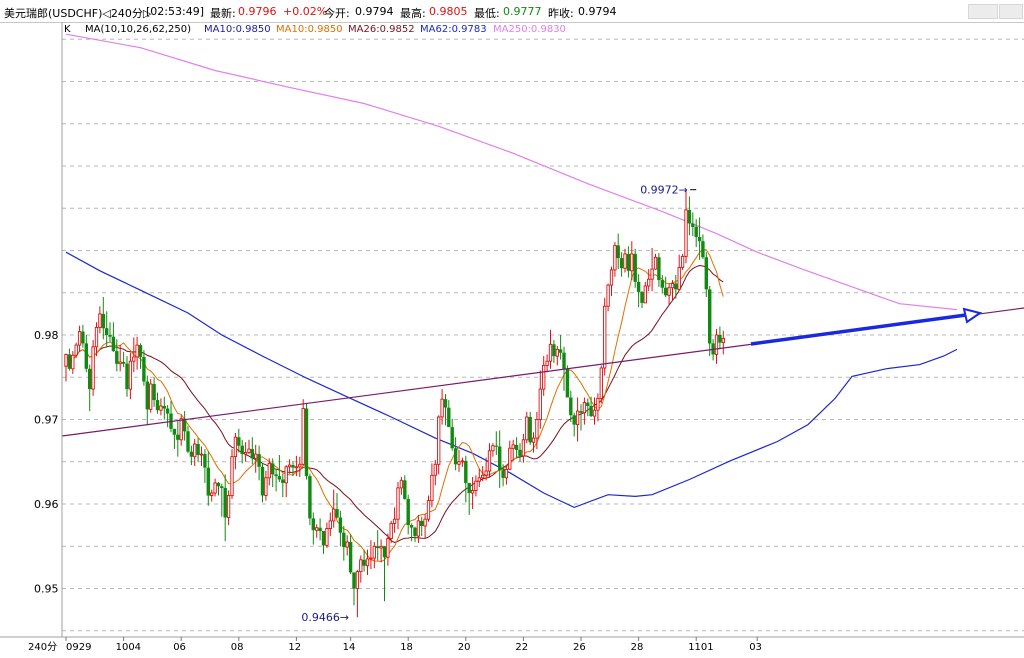 The height and width of the screenshot is (658, 1024). Describe the element at coordinates (179, 647) in the screenshot. I see `x-tick-label: 06` at that location.